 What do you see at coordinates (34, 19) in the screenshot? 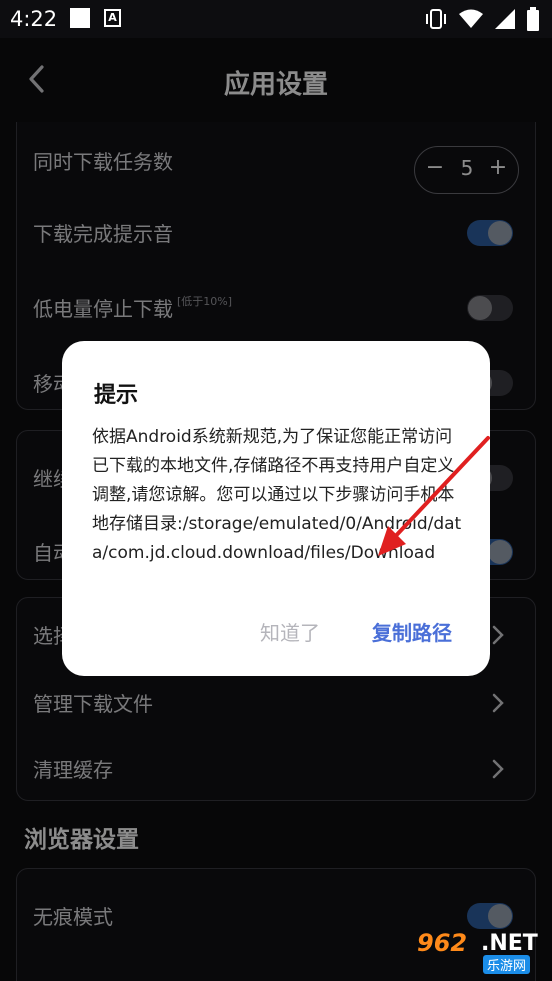
I see `status-time: 4:22` at bounding box center [34, 19].